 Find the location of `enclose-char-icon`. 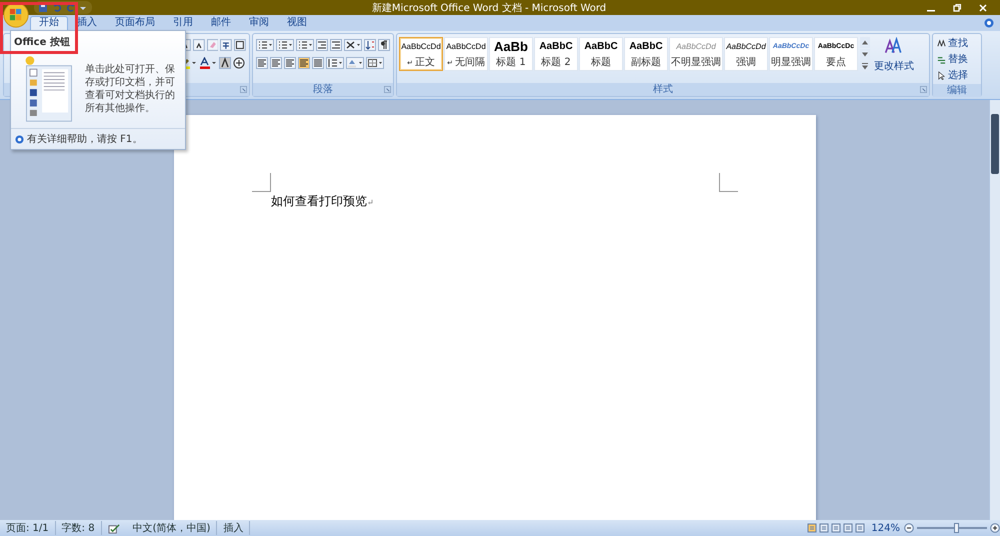

enclose-char-icon is located at coordinates (239, 63).